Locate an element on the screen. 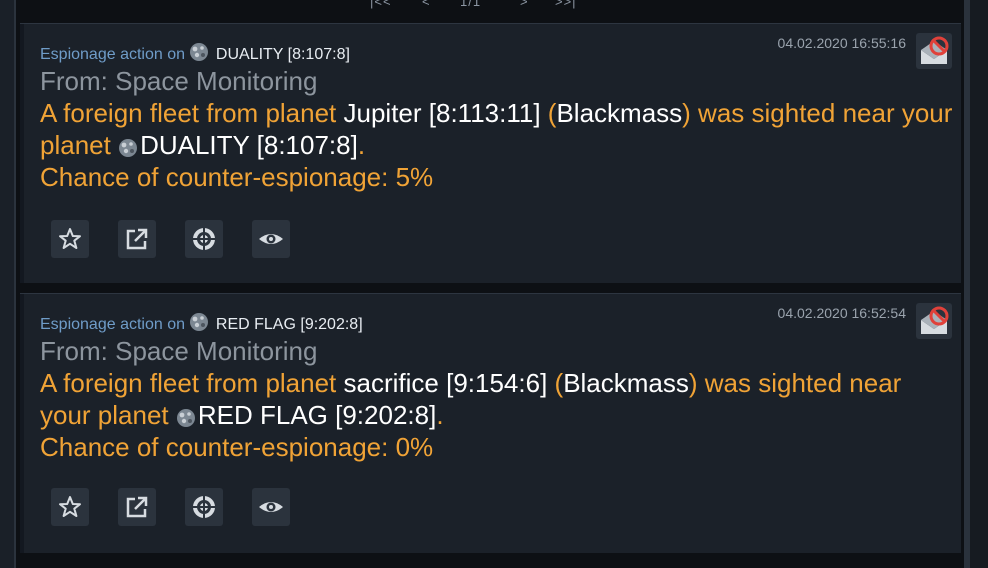 Image resolution: width=988 pixels, height=568 pixels. message-title: Espionage action on DUALITY [8:107:8] is located at coordinates (195, 53).